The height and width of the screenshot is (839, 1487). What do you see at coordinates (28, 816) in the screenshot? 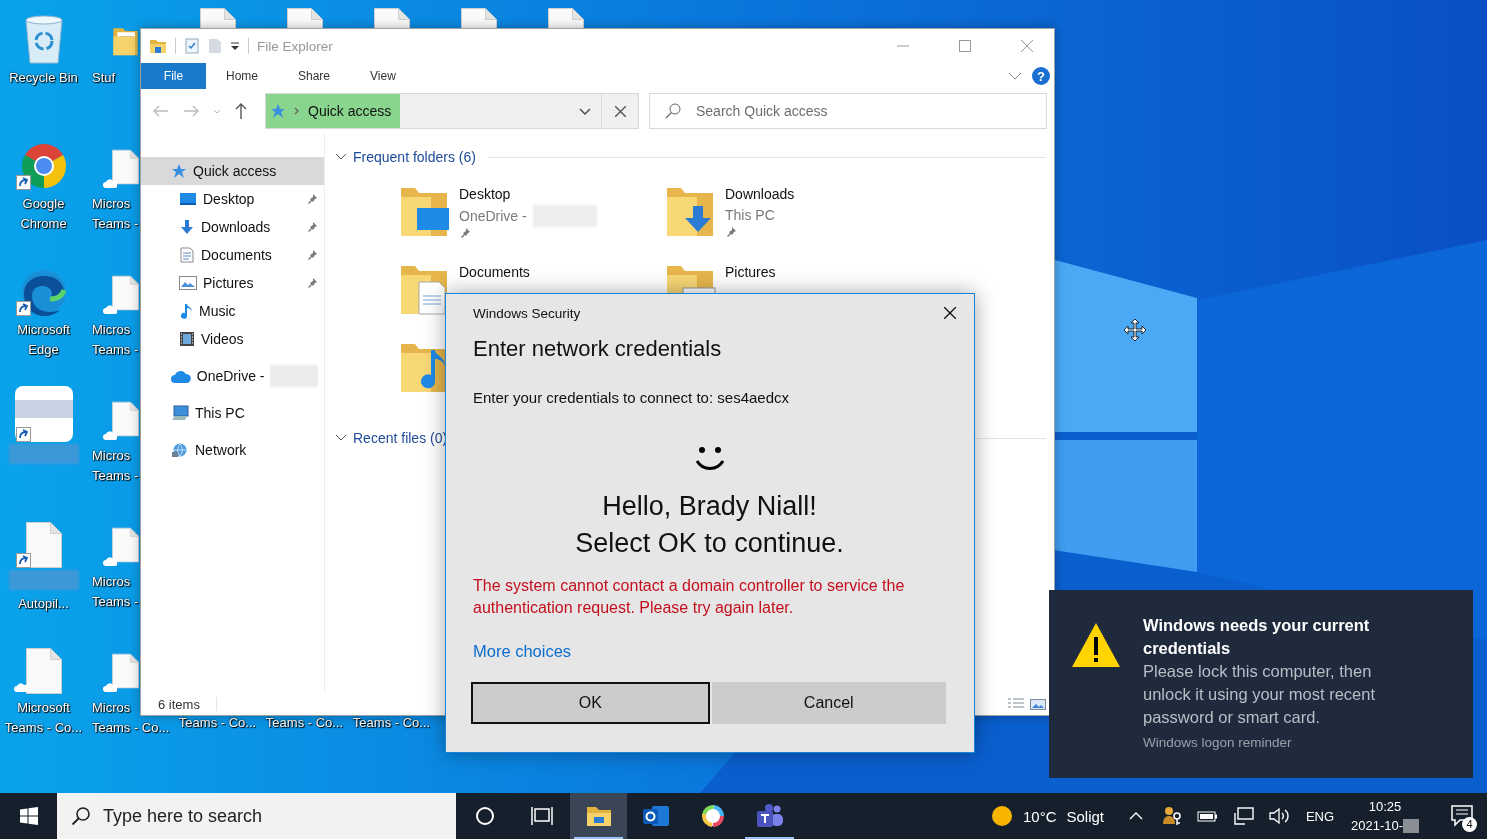
I see `windows-logo-icon` at bounding box center [28, 816].